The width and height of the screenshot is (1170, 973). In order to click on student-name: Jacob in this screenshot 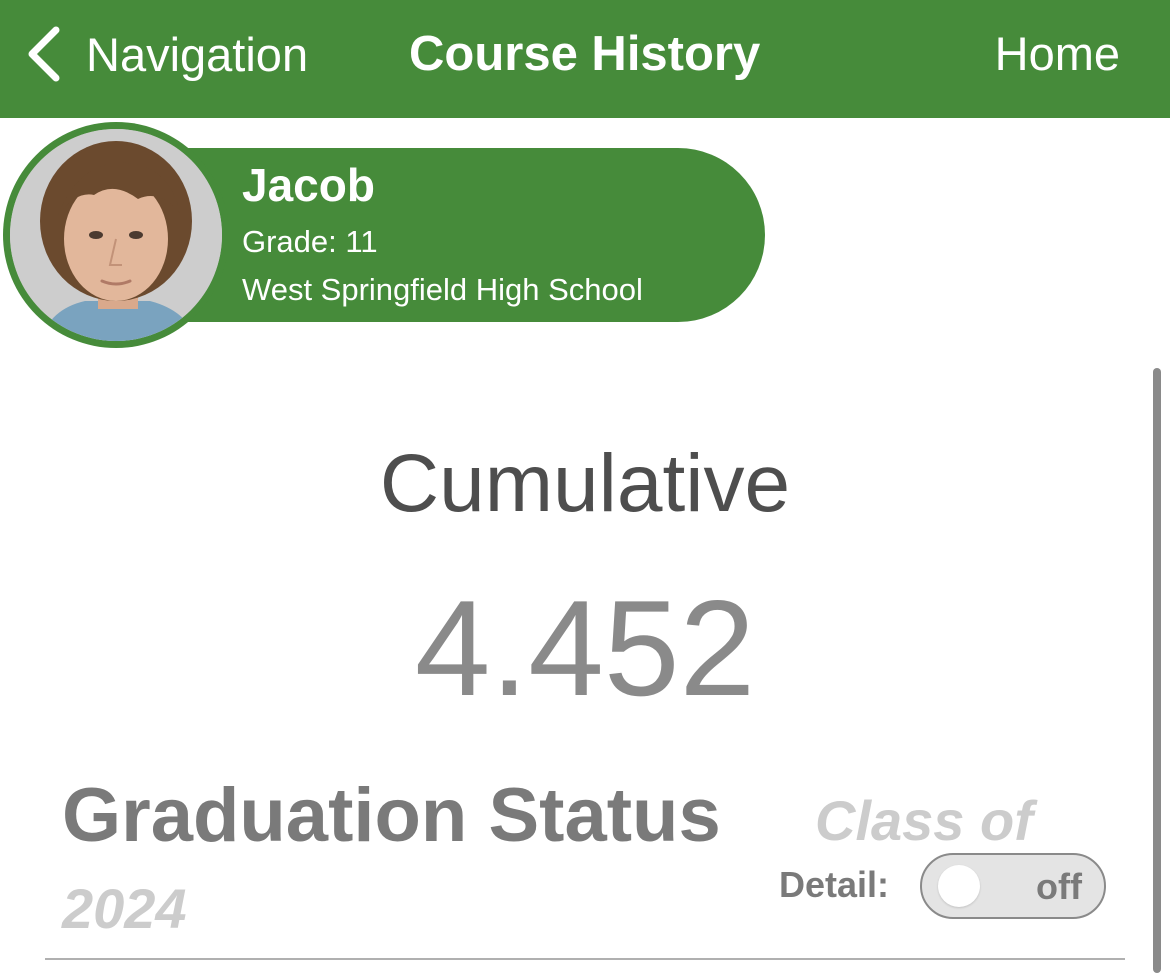, I will do `click(308, 185)`.